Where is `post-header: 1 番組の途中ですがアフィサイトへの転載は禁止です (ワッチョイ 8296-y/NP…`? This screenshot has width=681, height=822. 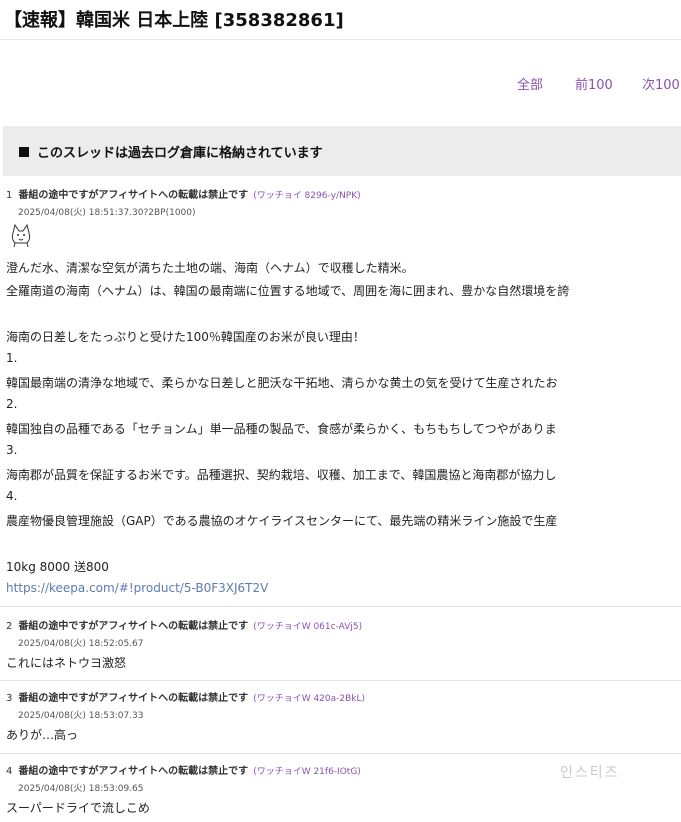
post-header: 1 番組の途中ですがアフィサイトへの転載は禁止です (ワッチョイ 8296-y/NP… is located at coordinates (183, 193).